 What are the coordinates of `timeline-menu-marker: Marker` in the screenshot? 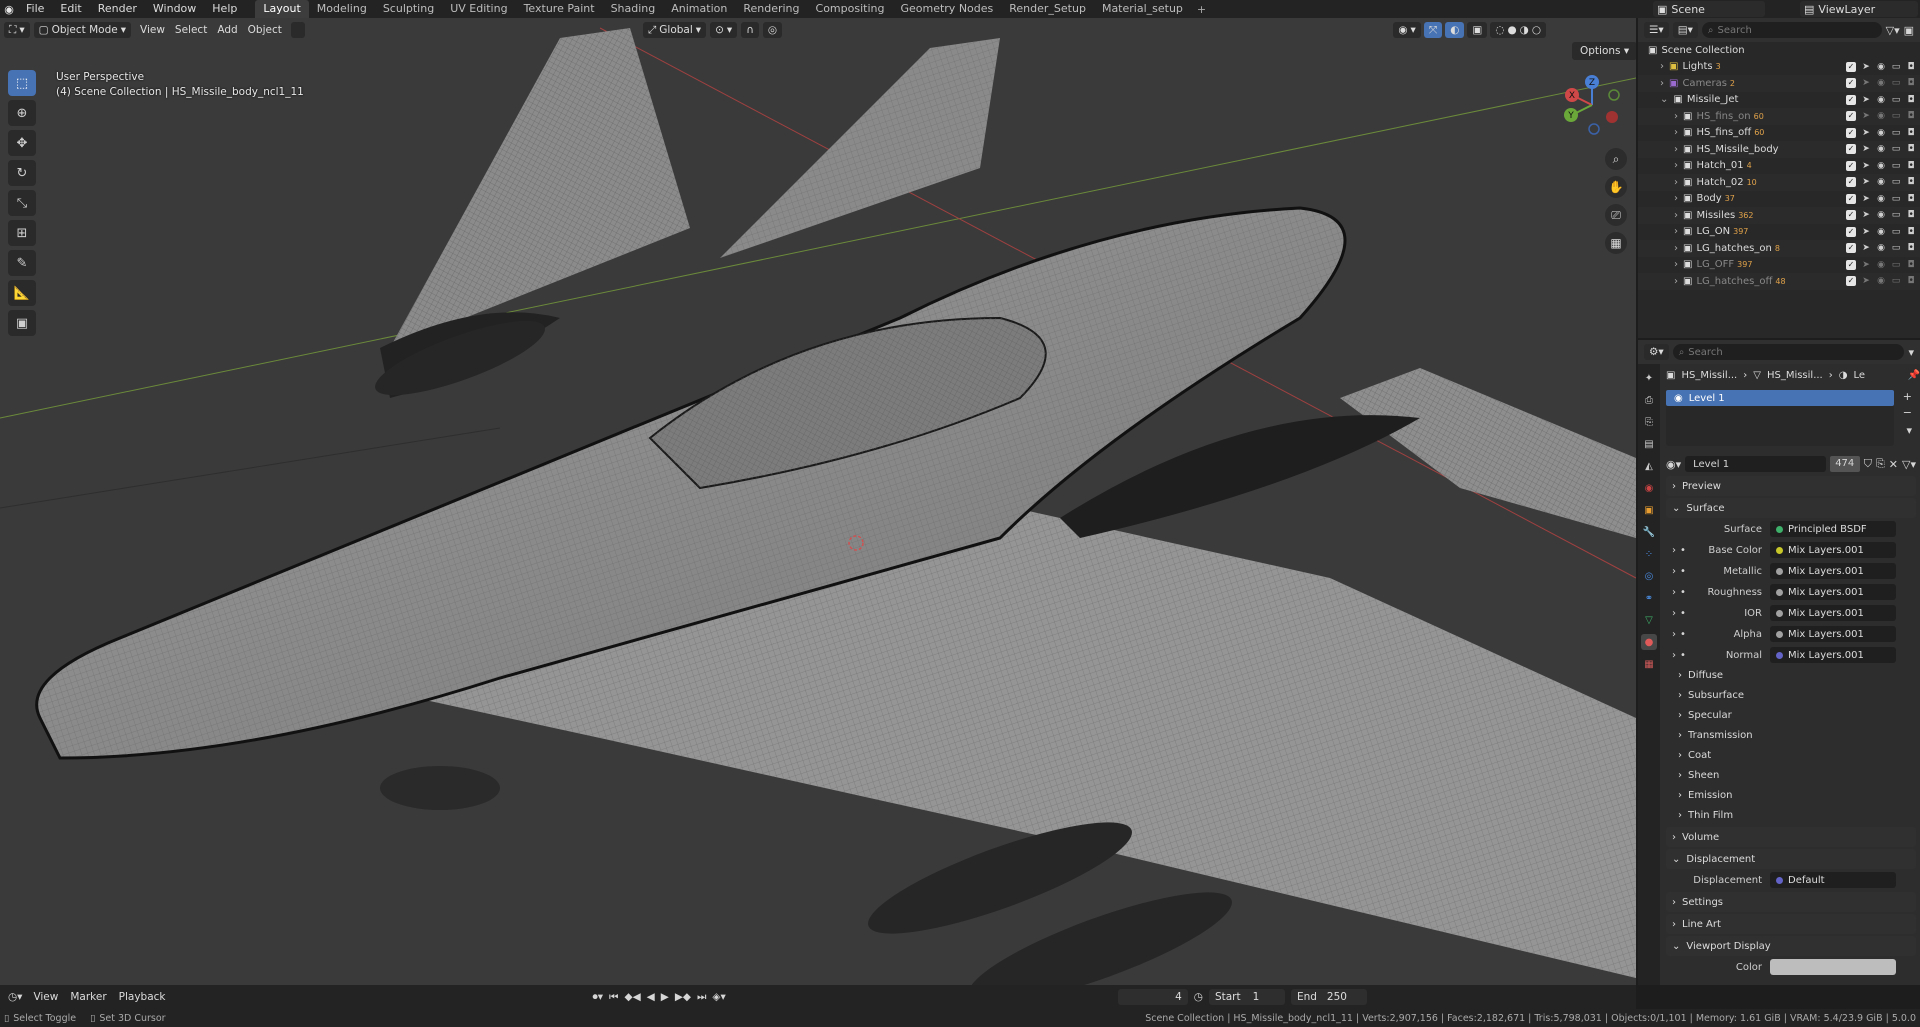 It's located at (88, 997).